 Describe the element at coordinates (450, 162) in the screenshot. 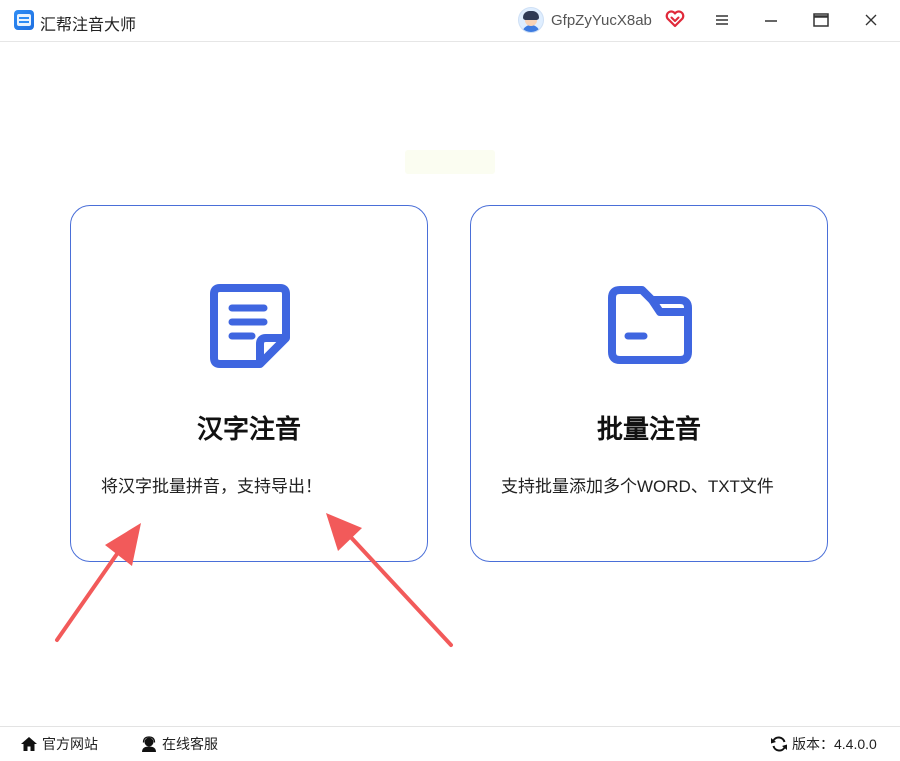

I see `faint-banner` at that location.